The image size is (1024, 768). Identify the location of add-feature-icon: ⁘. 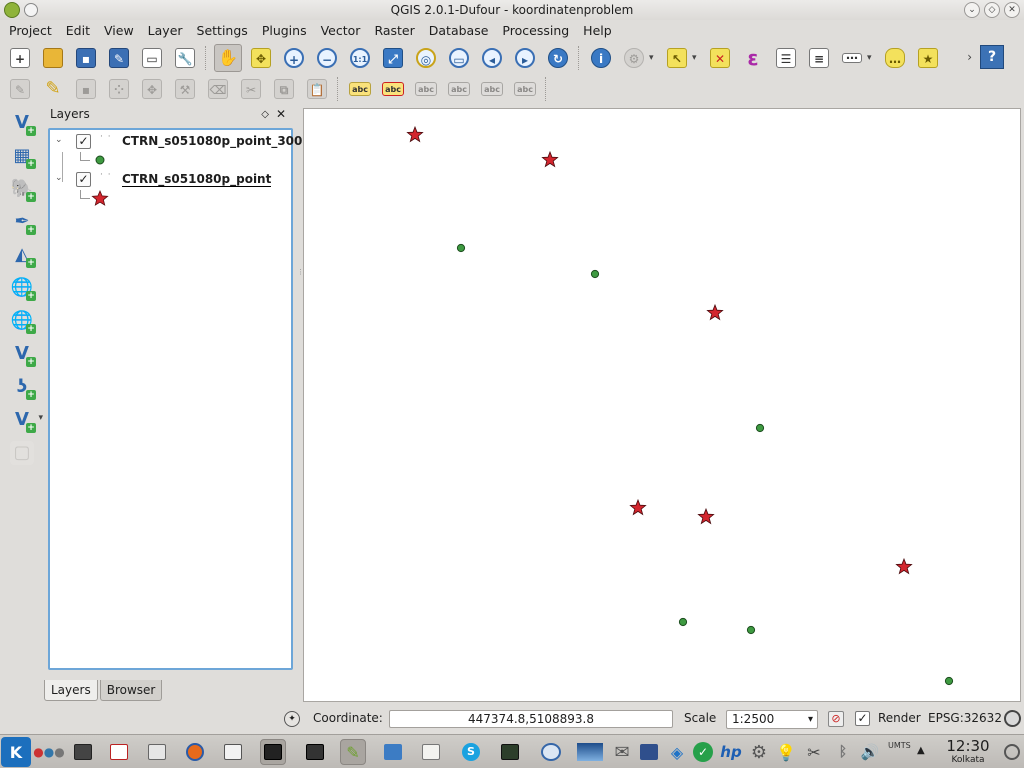
(119, 89).